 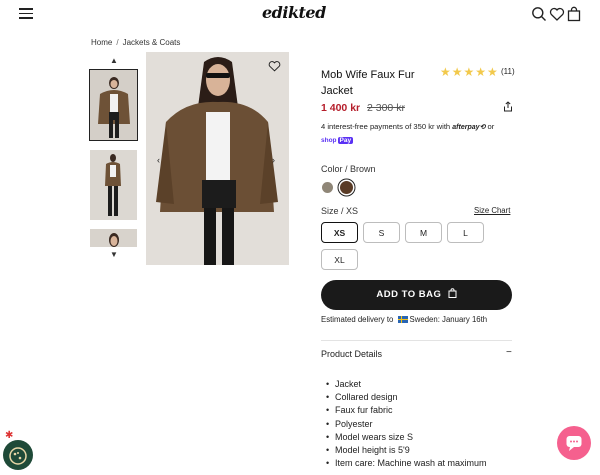 I want to click on add-to-bag-label: ADD TO BAG, so click(x=409, y=294).